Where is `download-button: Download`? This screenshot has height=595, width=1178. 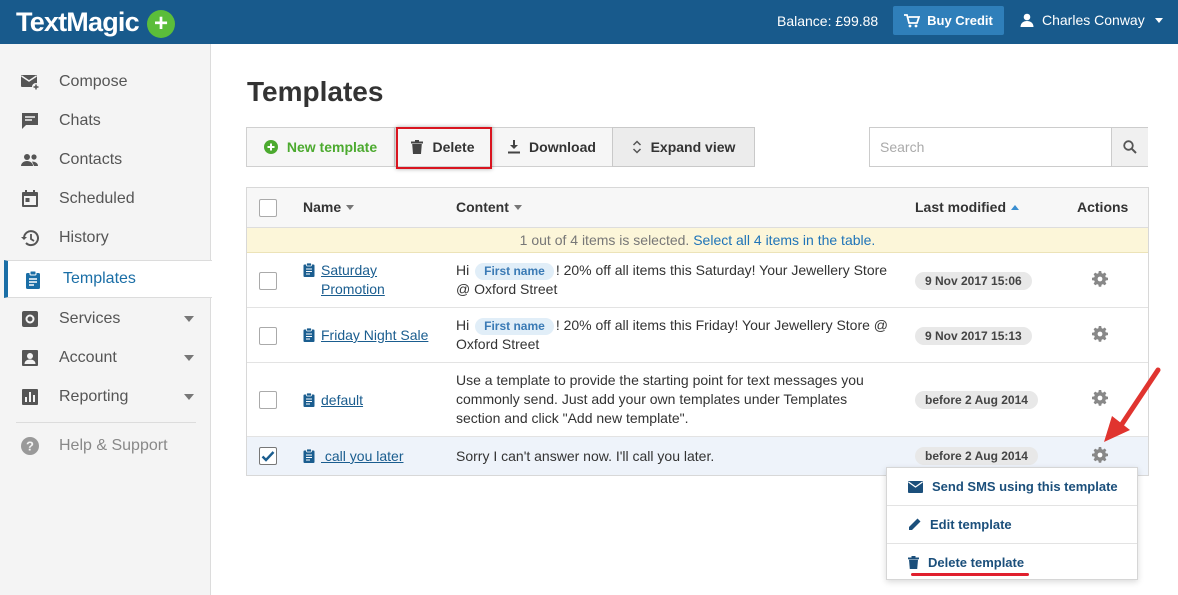 download-button: Download is located at coordinates (552, 147).